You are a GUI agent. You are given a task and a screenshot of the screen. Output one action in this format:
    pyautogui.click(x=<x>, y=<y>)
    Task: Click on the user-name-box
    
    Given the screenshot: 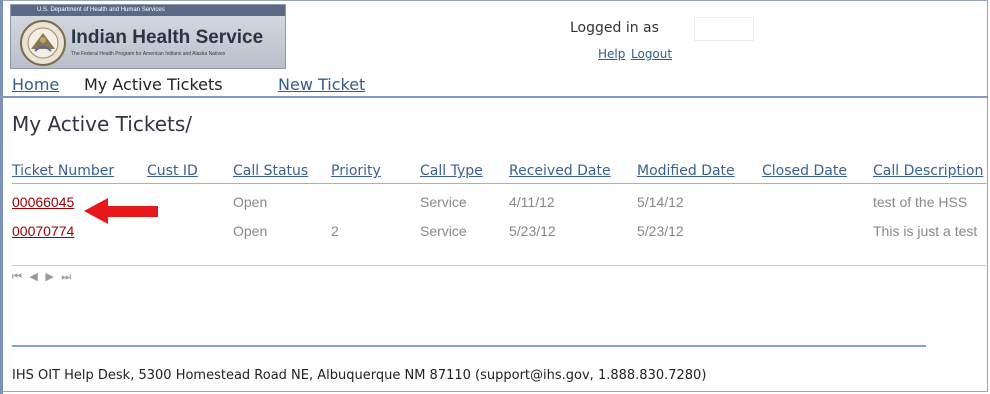 What is the action you would take?
    pyautogui.click(x=724, y=29)
    